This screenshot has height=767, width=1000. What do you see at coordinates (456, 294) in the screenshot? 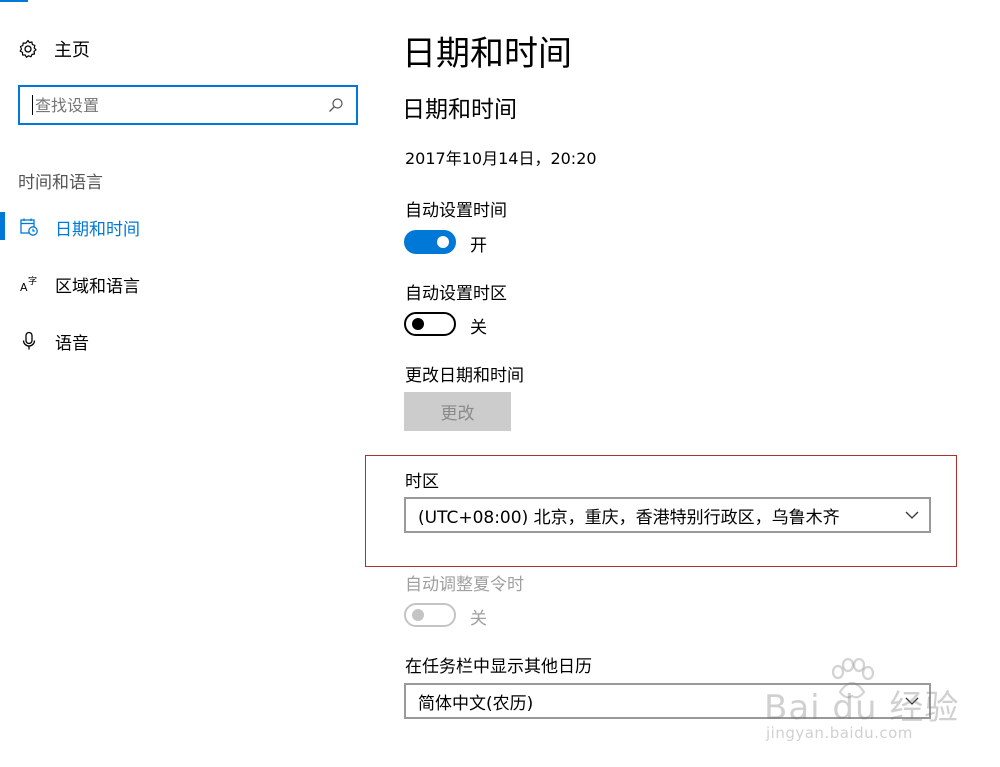
I see `auto-timezone-label: 自动设置时区` at bounding box center [456, 294].